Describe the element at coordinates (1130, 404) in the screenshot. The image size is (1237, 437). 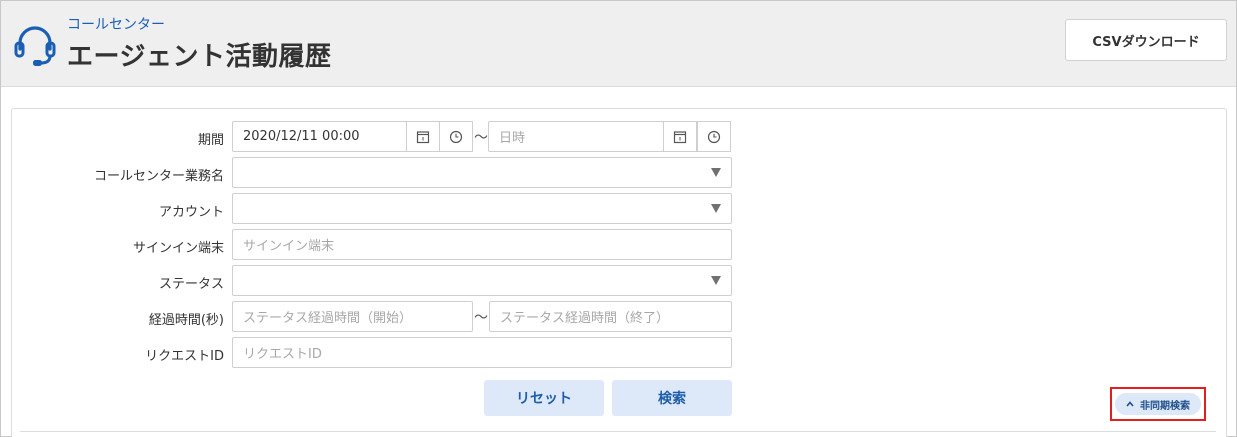
I see `chevron-up-icon` at that location.